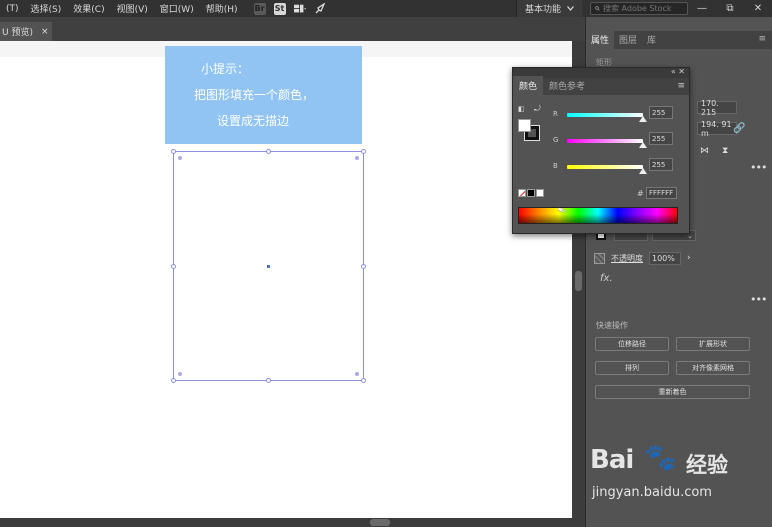 The width and height of the screenshot is (772, 527). I want to click on search-input, so click(643, 8).